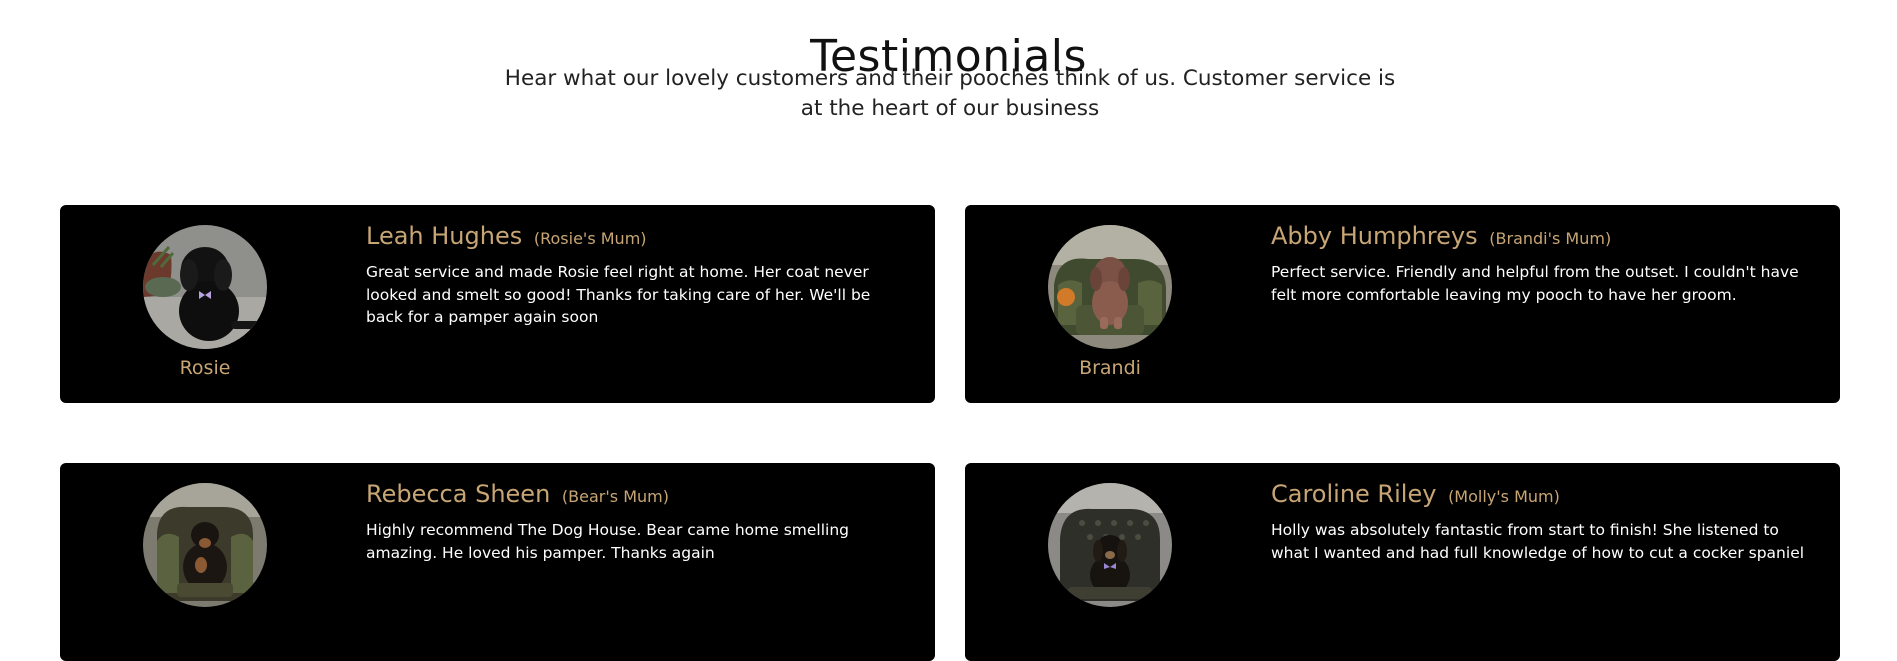 The width and height of the screenshot is (1897, 661). What do you see at coordinates (1504, 496) in the screenshot?
I see `author-relation: (Molly's Mum)` at bounding box center [1504, 496].